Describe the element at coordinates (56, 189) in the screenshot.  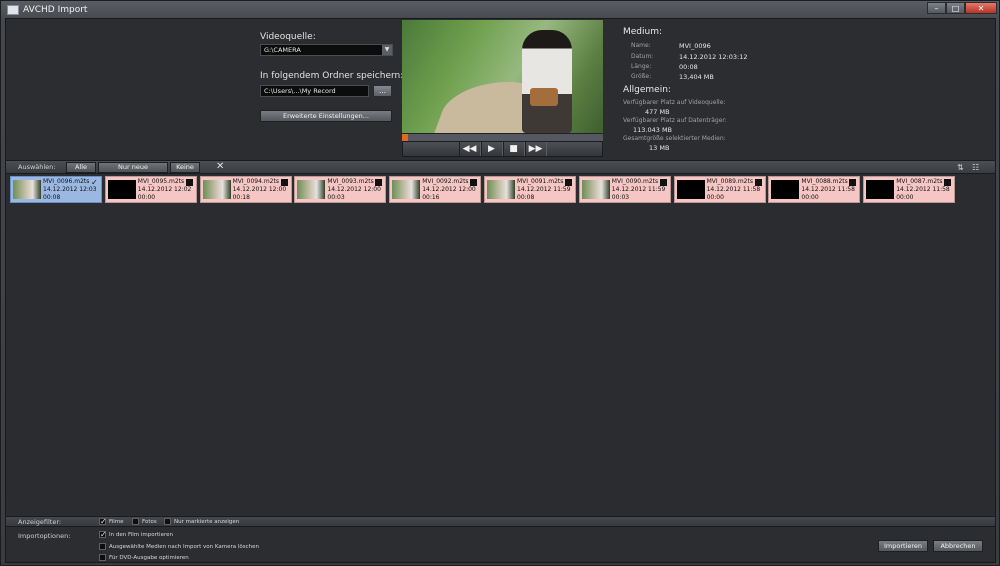
I see `media-tile: MVI_0096.m2ts 14.12.2012 12:03 00:08 ✓` at that location.